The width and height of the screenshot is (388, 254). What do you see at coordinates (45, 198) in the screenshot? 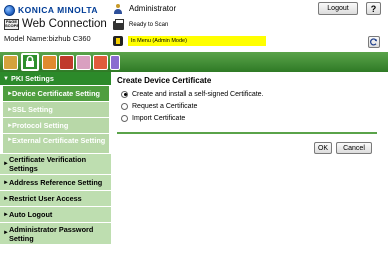
I see `sidebar-item-label: Restrict User Access` at bounding box center [45, 198].